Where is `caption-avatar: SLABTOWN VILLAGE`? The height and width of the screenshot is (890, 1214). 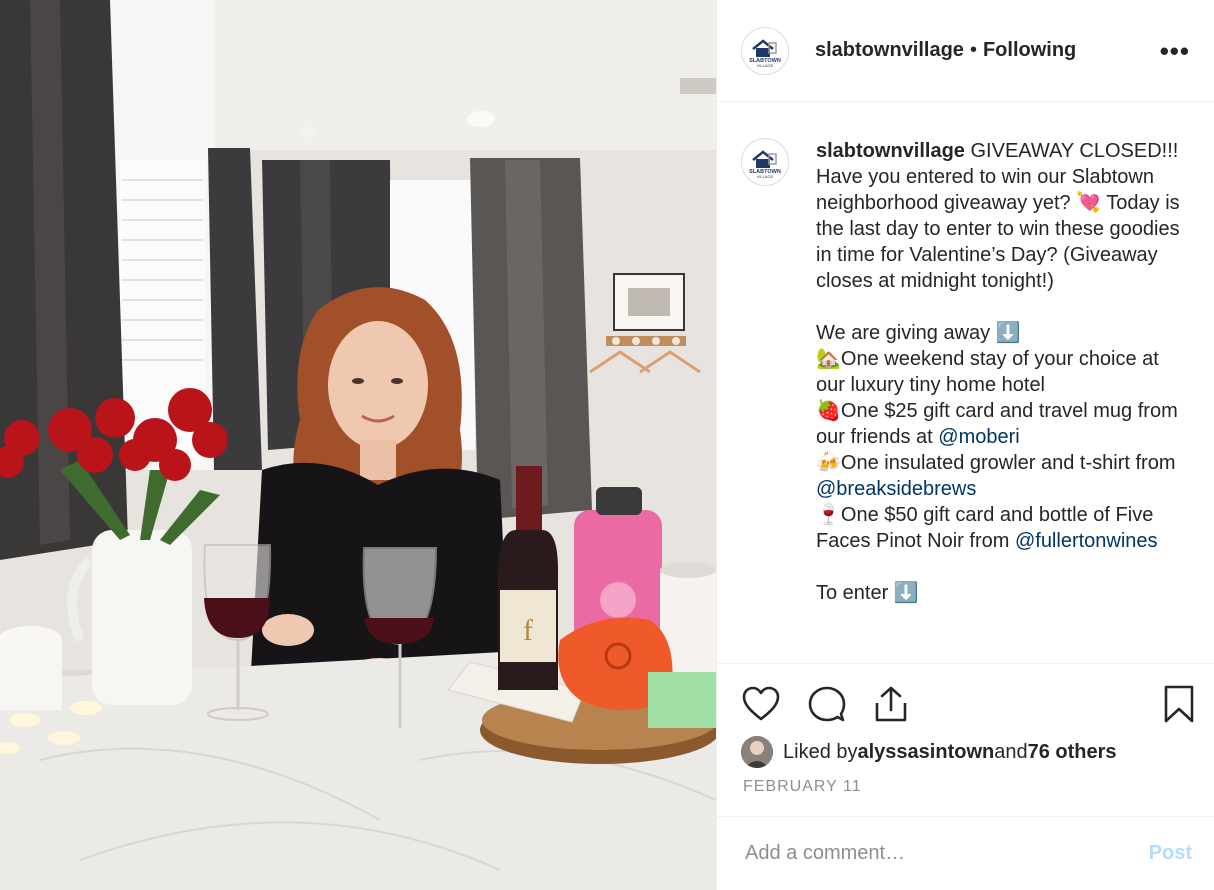
caption-avatar: SLABTOWN VILLAGE is located at coordinates (765, 162).